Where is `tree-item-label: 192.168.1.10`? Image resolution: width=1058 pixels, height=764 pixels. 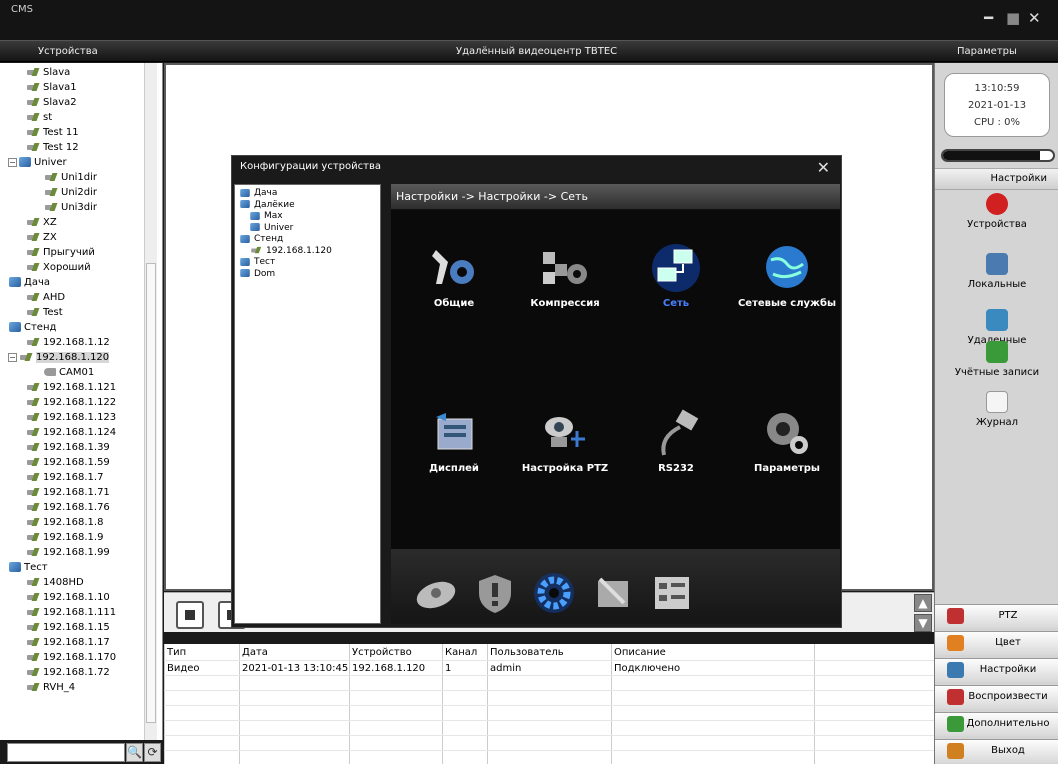
tree-item-label: 192.168.1.10 is located at coordinates (76, 597).